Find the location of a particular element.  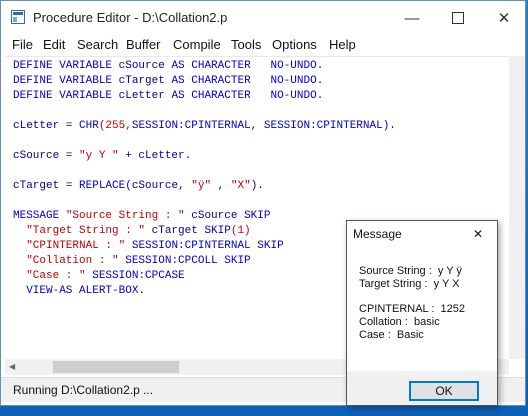

menu-options: Options is located at coordinates (294, 44).